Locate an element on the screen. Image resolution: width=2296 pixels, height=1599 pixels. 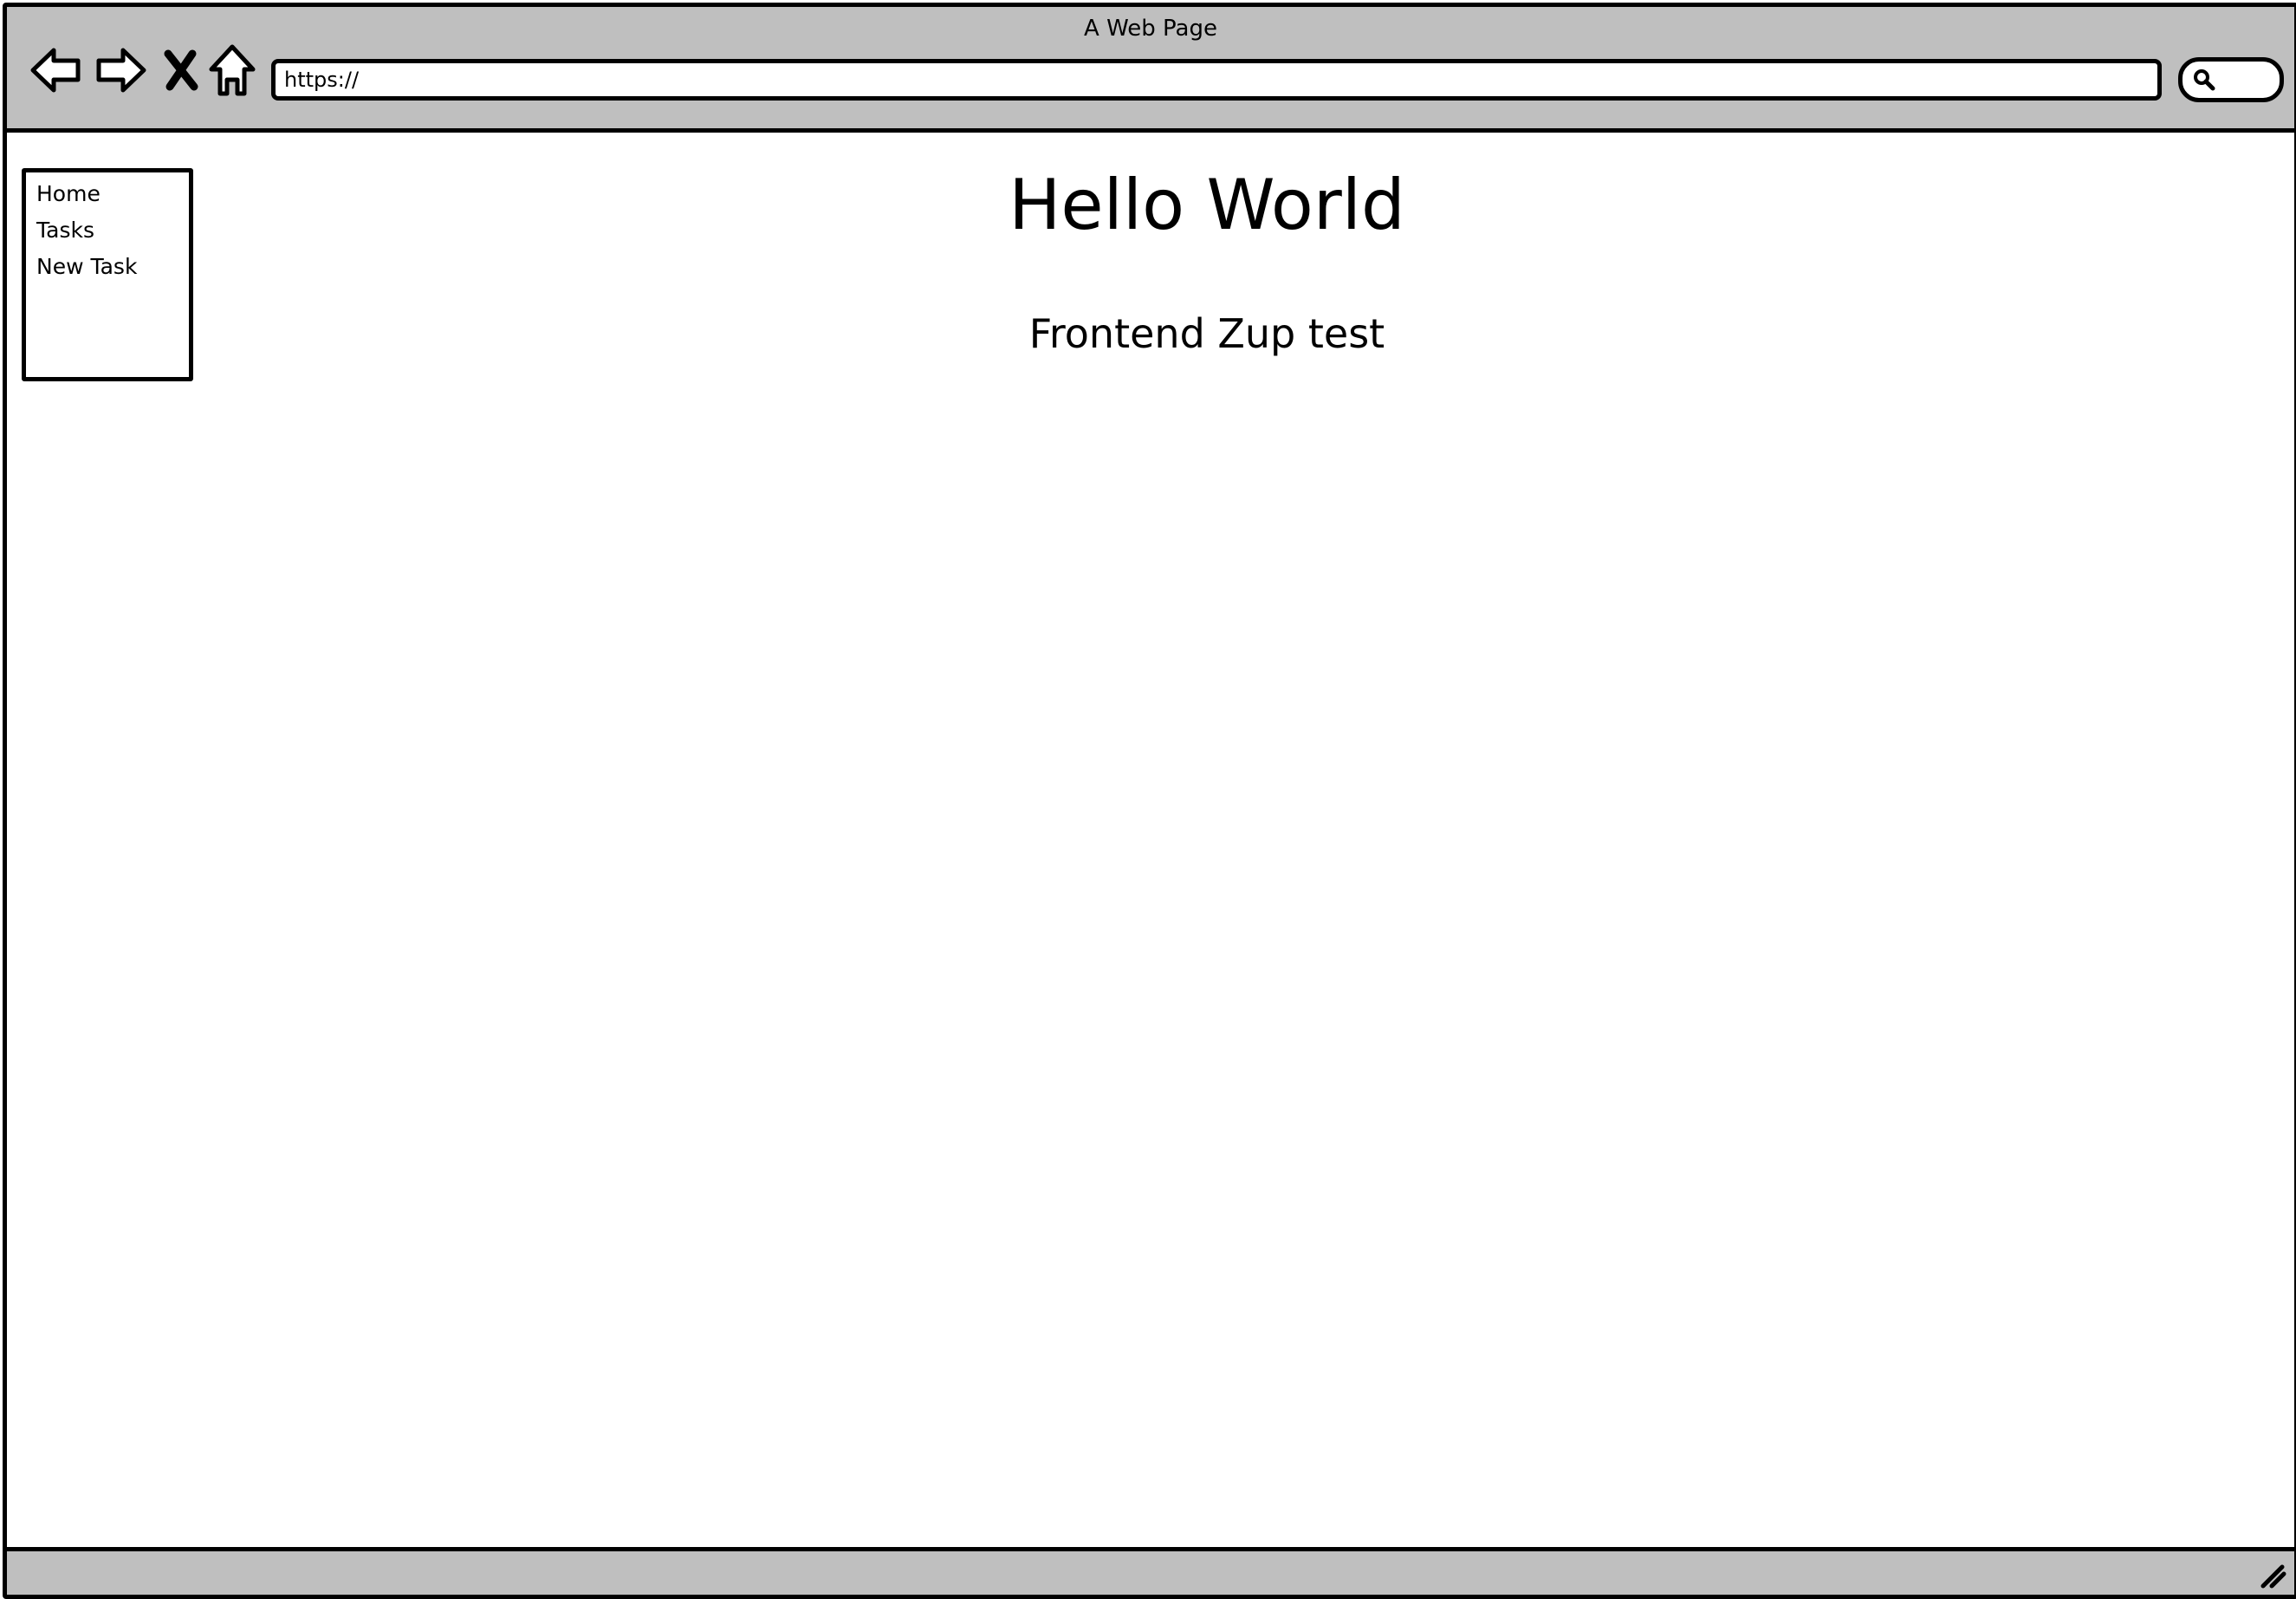
search-icon is located at coordinates (2204, 80).